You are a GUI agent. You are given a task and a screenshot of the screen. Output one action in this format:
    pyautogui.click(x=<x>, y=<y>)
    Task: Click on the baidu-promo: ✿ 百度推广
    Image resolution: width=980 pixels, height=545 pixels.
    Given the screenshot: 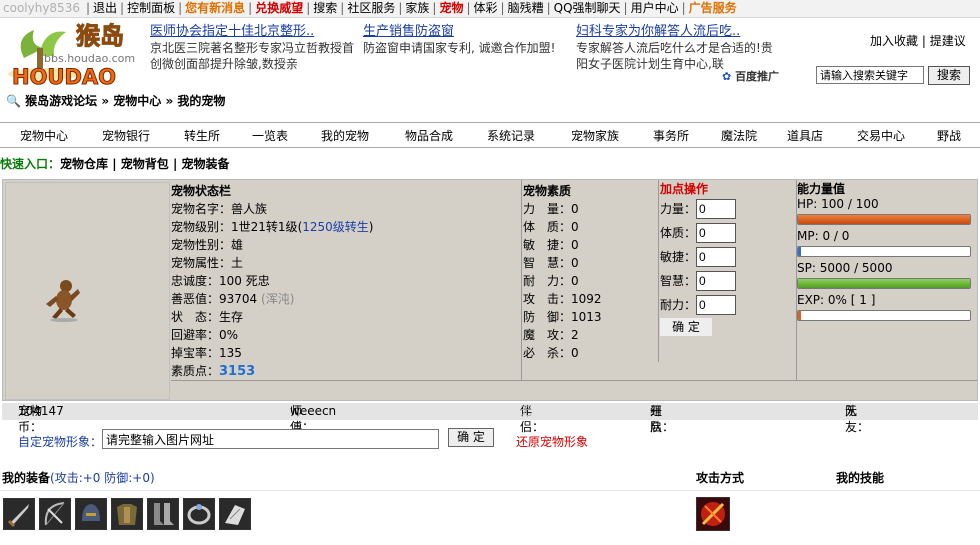 What is the action you would take?
    pyautogui.click(x=750, y=76)
    